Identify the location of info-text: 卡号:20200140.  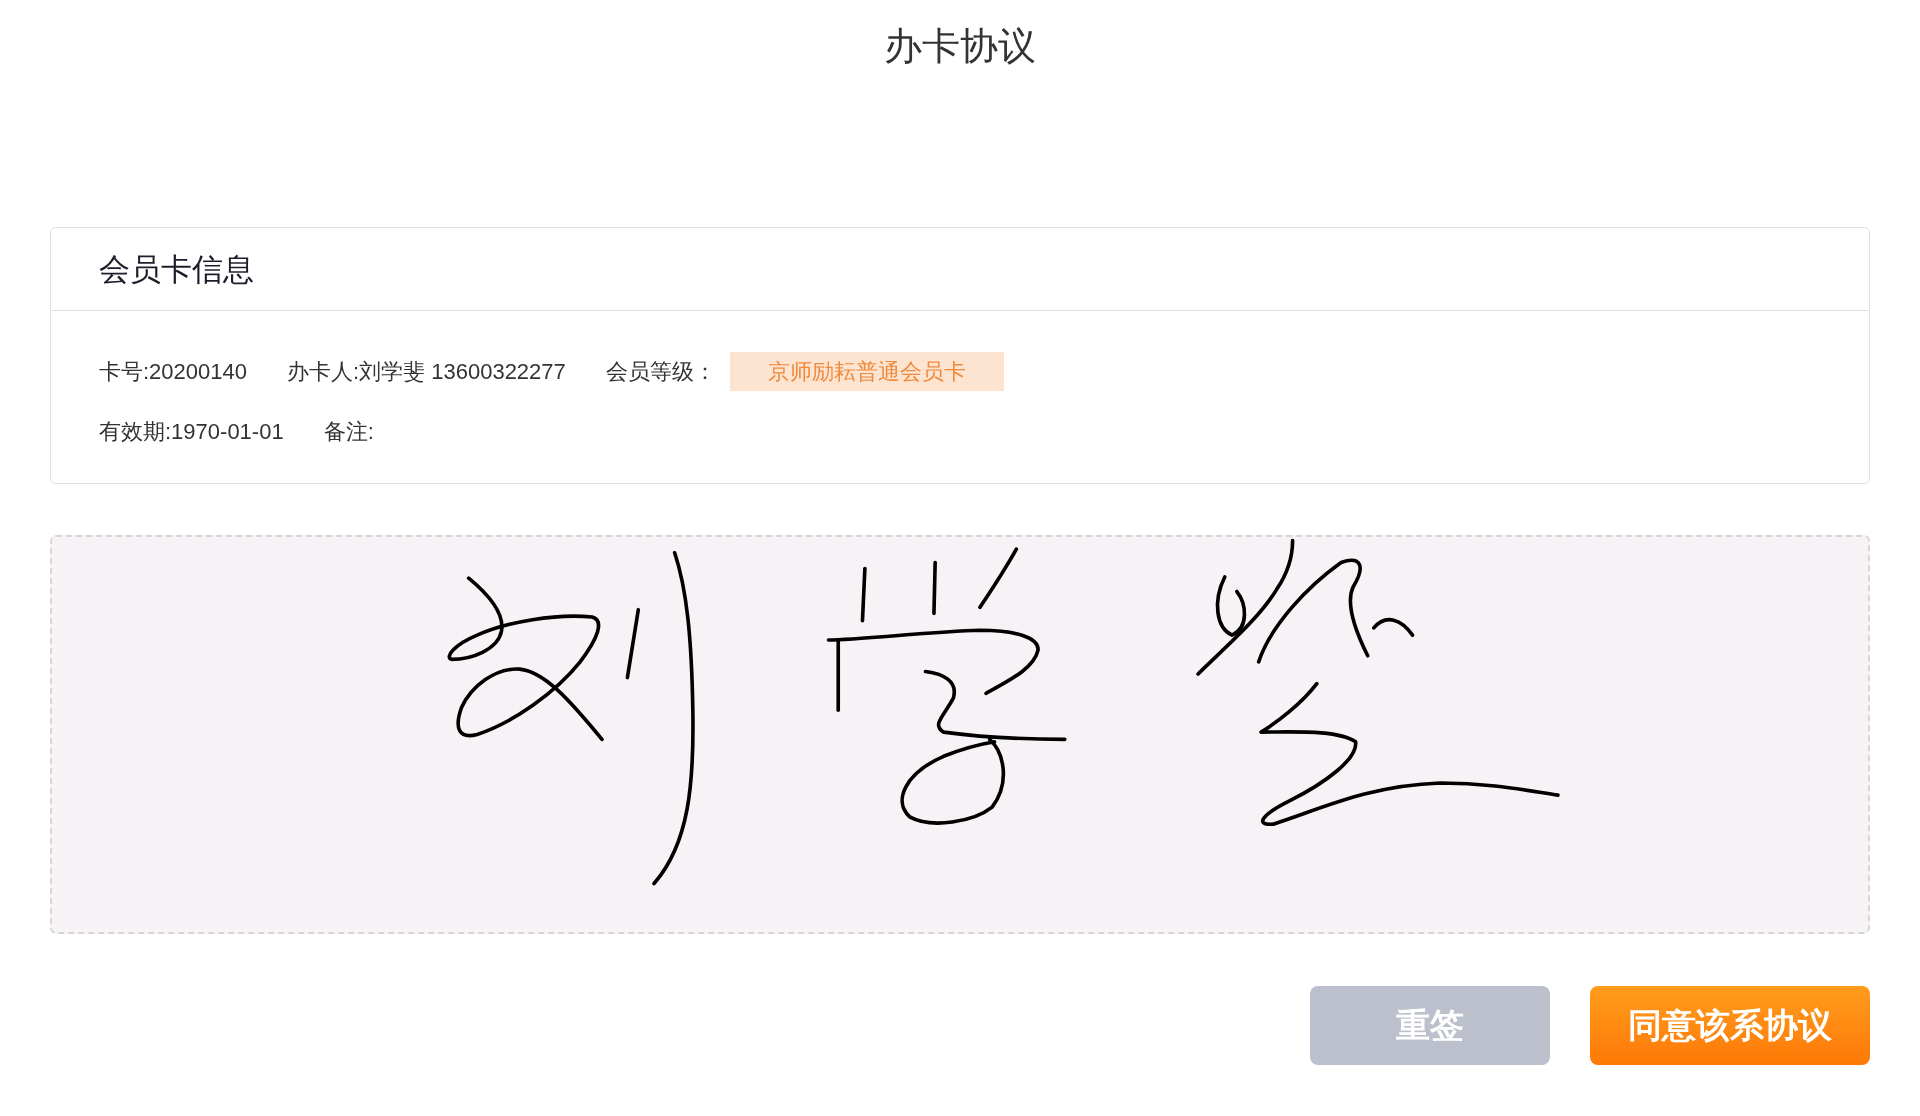
(173, 371).